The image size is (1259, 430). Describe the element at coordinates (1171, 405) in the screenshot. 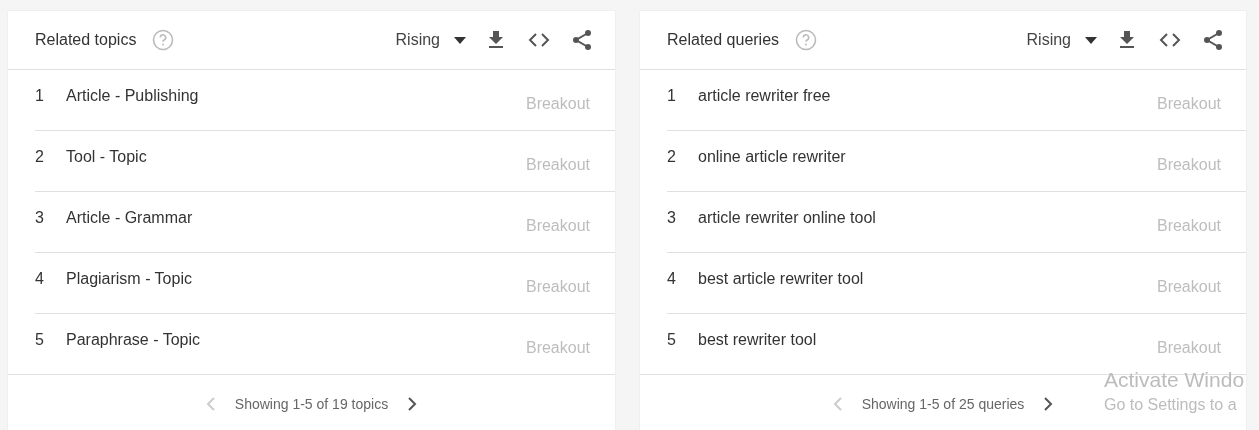

I see `activation-subtitle: Go to Settings to a` at that location.